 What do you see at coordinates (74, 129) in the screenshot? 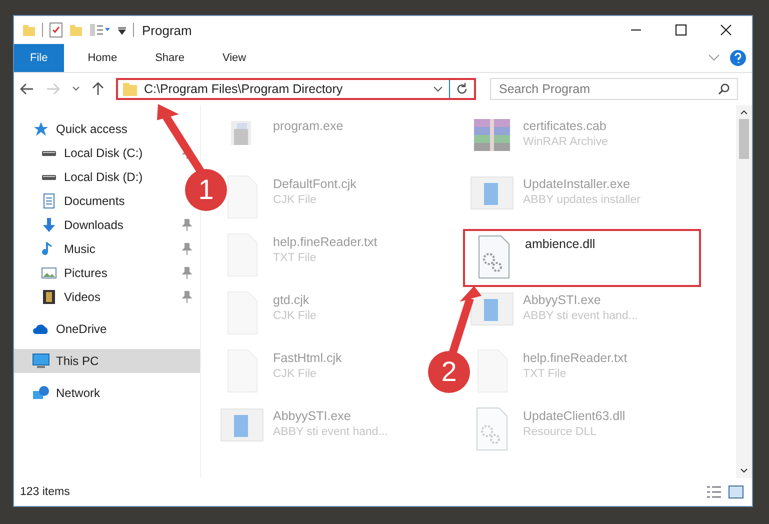
I see `nav-item: Quick access` at bounding box center [74, 129].